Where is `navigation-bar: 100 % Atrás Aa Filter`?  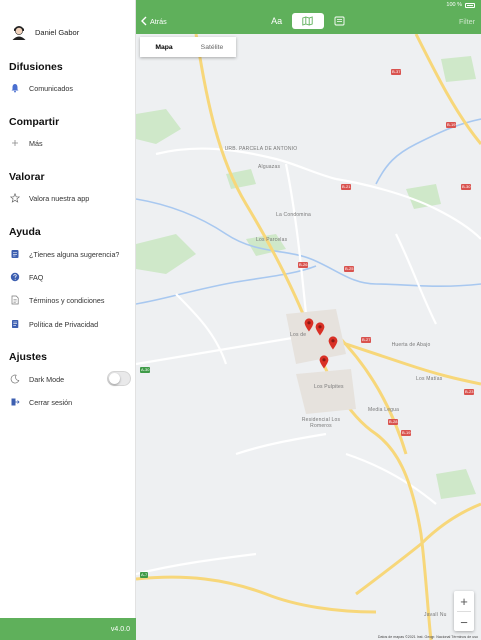
navigation-bar: 100 % Atrás Aa Filter is located at coordinates (308, 17).